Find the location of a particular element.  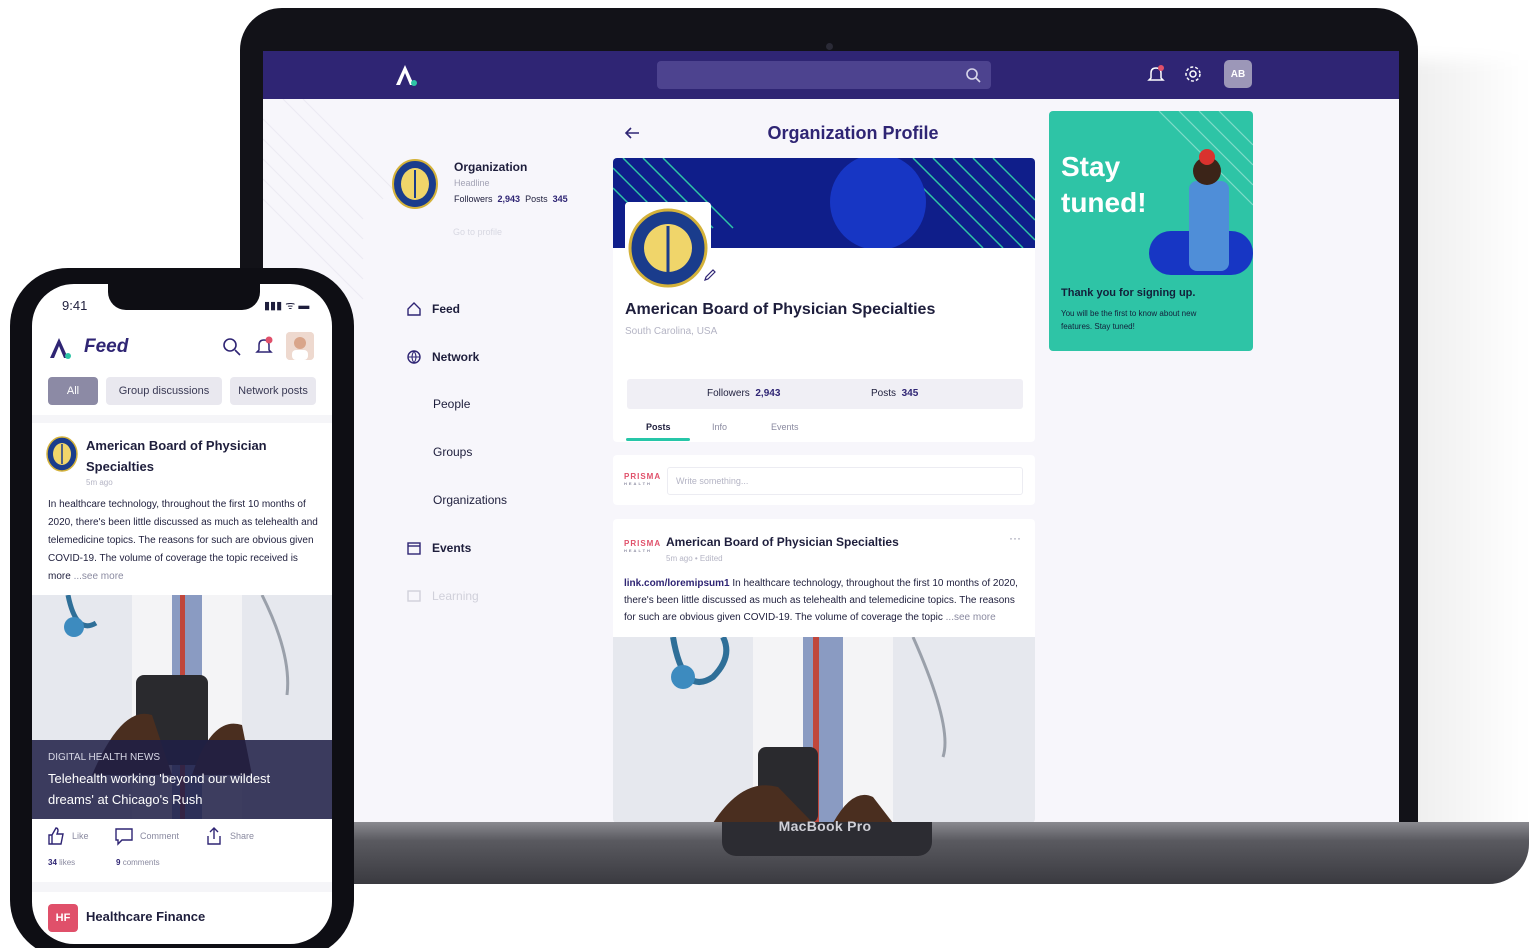

posts-stat: Posts 345 is located at coordinates (894, 393).